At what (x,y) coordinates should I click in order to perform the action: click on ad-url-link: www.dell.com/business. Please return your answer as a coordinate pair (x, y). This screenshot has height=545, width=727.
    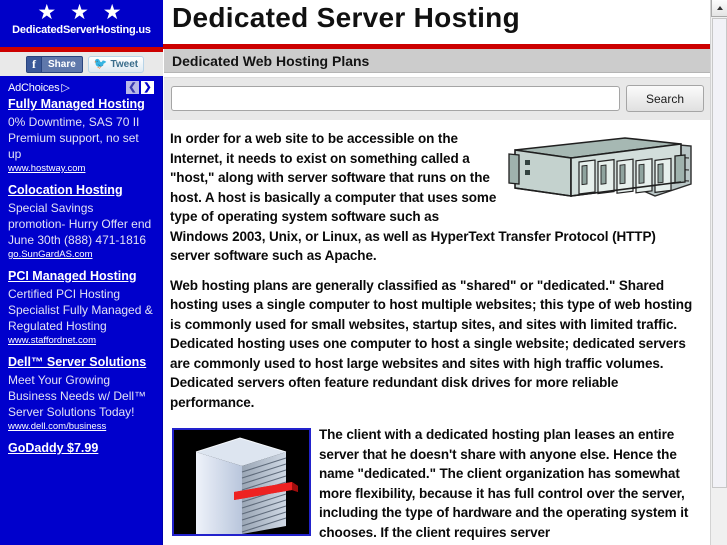
    Looking at the image, I should click on (81, 426).